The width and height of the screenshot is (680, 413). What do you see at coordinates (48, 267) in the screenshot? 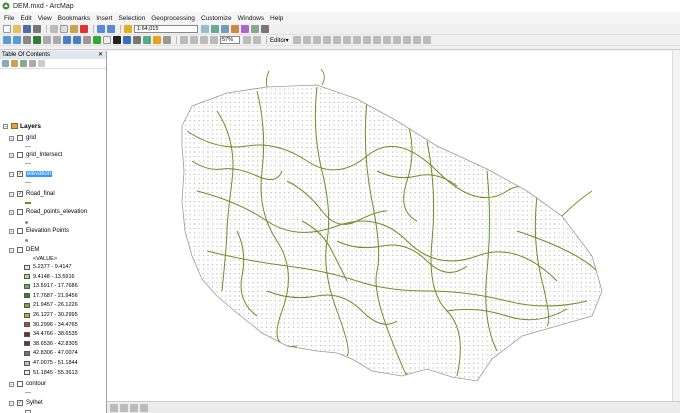
I see `dem-legend-item: 5.2377 - 9.4147` at bounding box center [48, 267].